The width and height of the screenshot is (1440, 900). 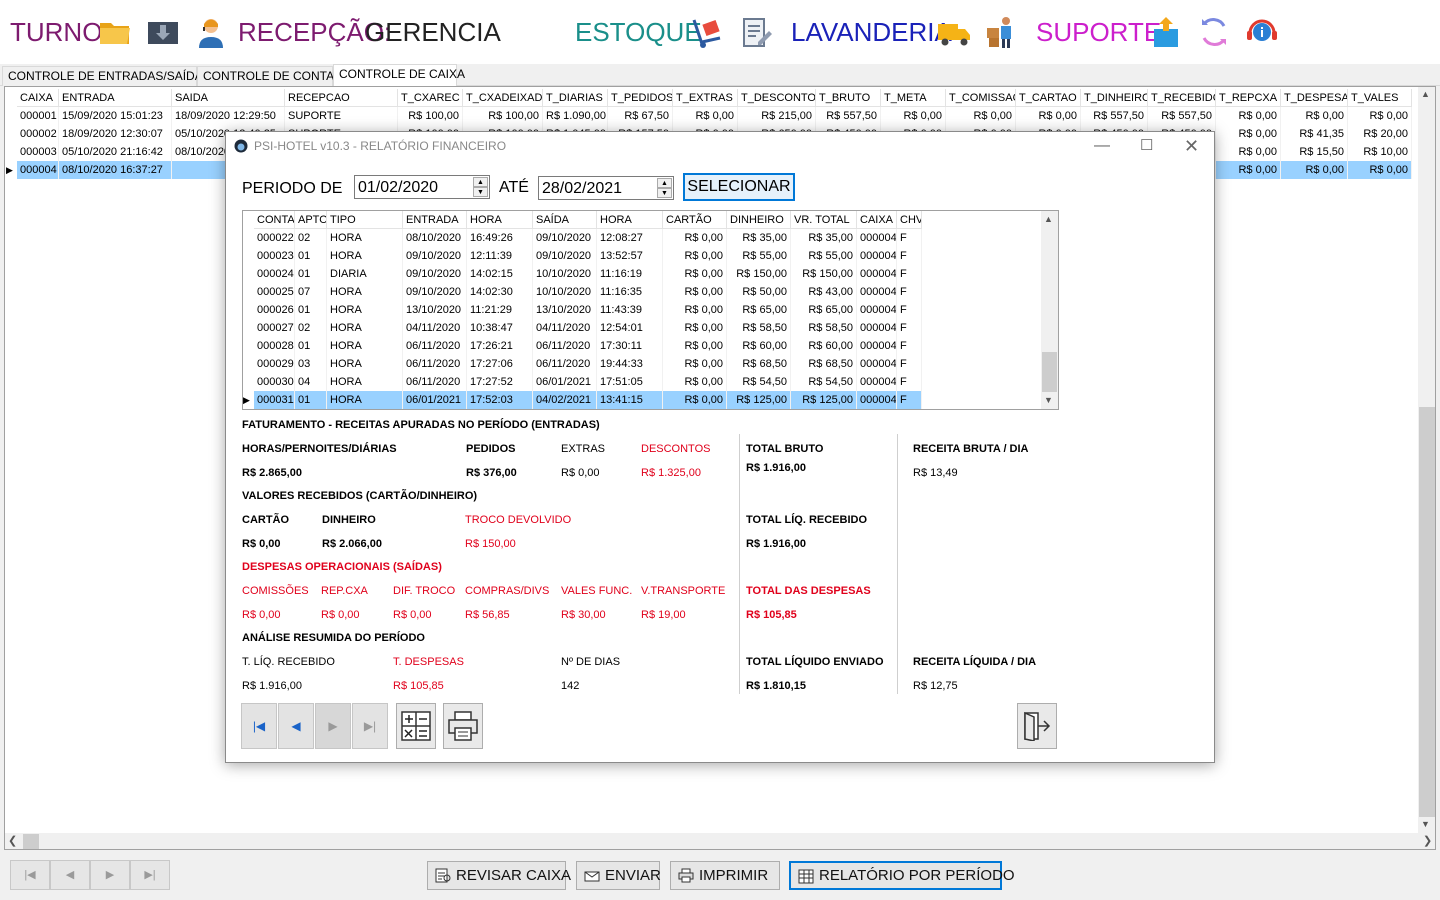 What do you see at coordinates (430, 98) in the screenshot?
I see `column-header: T_CXAREC` at bounding box center [430, 98].